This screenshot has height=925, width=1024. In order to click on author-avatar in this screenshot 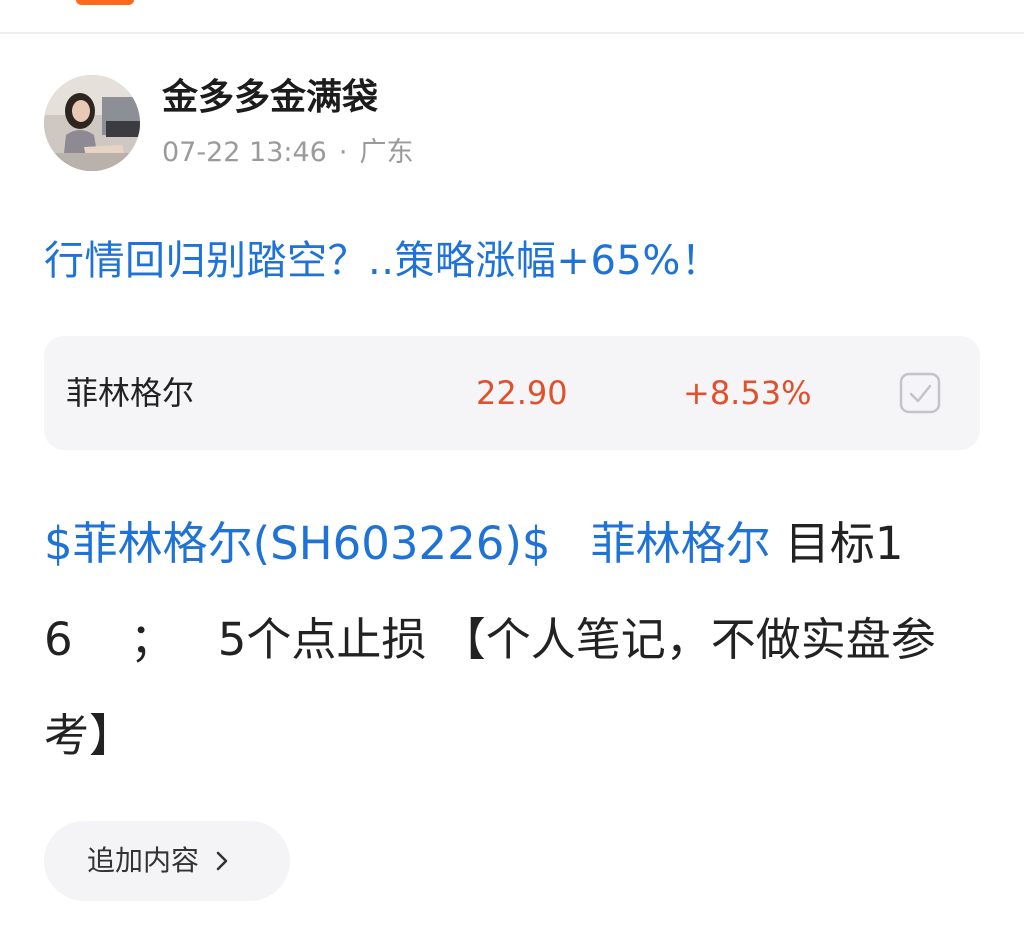, I will do `click(92, 123)`.